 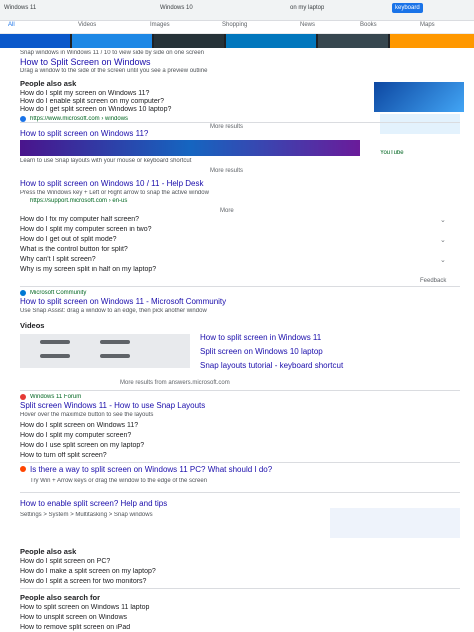 I want to click on chip-1: Windows 10, so click(x=176, y=8).